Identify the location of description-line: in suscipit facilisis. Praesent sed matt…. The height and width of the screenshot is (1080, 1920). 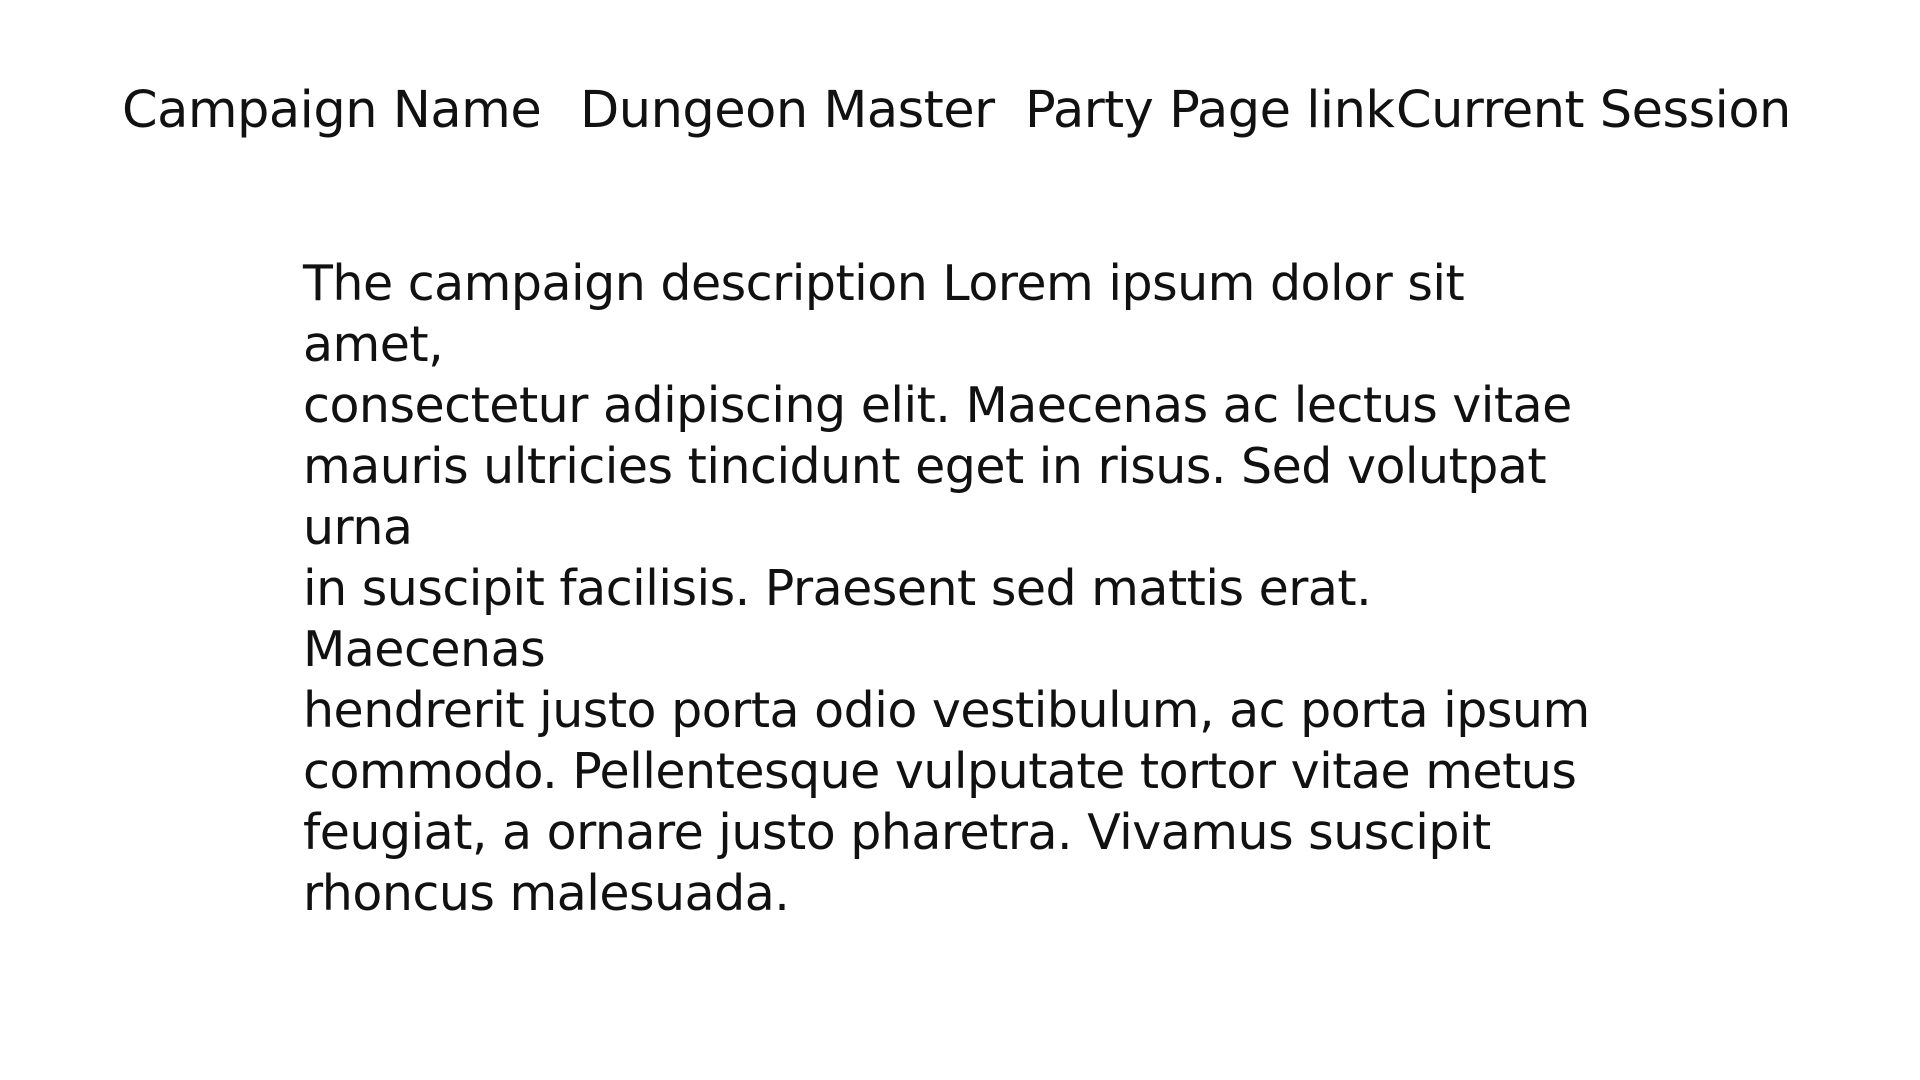
(837, 619).